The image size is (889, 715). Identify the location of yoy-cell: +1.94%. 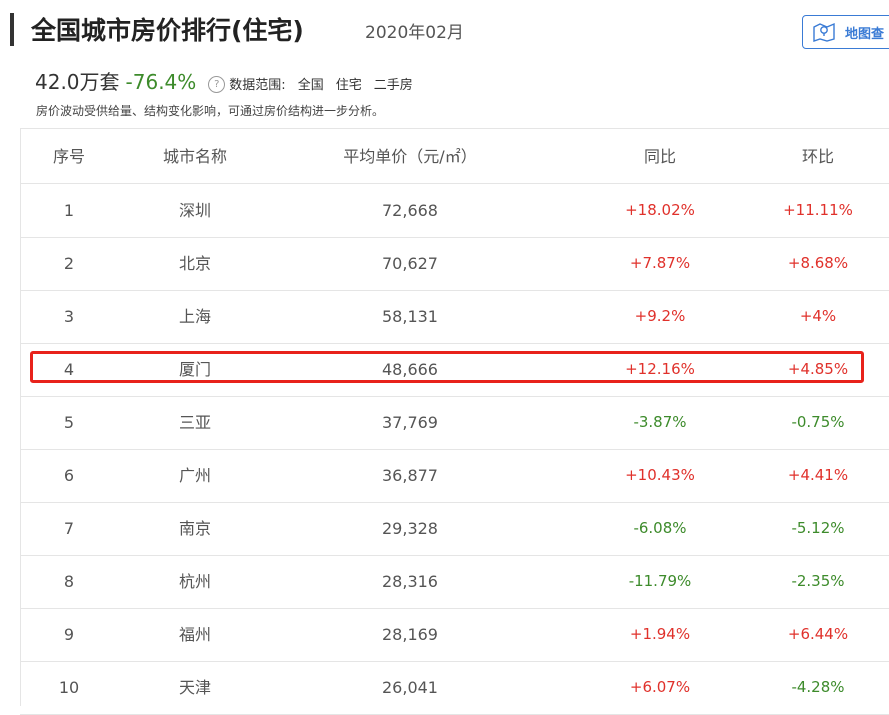
(660, 634).